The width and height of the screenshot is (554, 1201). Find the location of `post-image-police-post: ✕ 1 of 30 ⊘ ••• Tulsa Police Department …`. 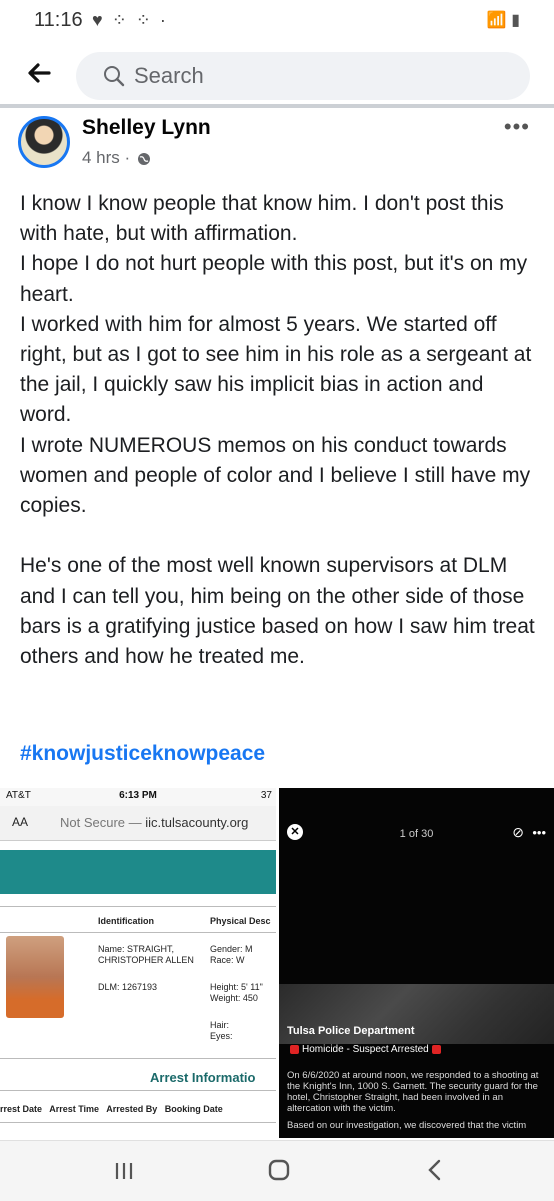

post-image-police-post: ✕ 1 of 30 ⊘ ••• Tulsa Police Department … is located at coordinates (416, 963).